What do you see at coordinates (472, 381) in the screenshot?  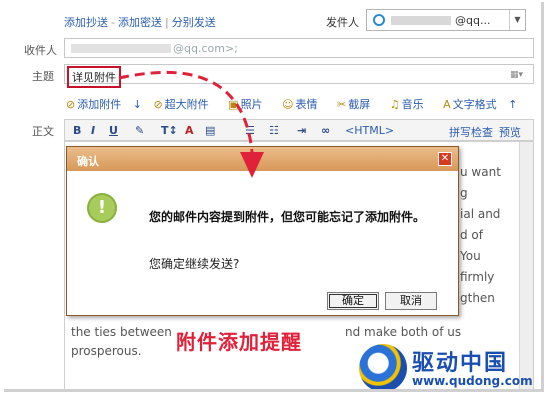 I see `watermark-url: www.qudong.com` at bounding box center [472, 381].